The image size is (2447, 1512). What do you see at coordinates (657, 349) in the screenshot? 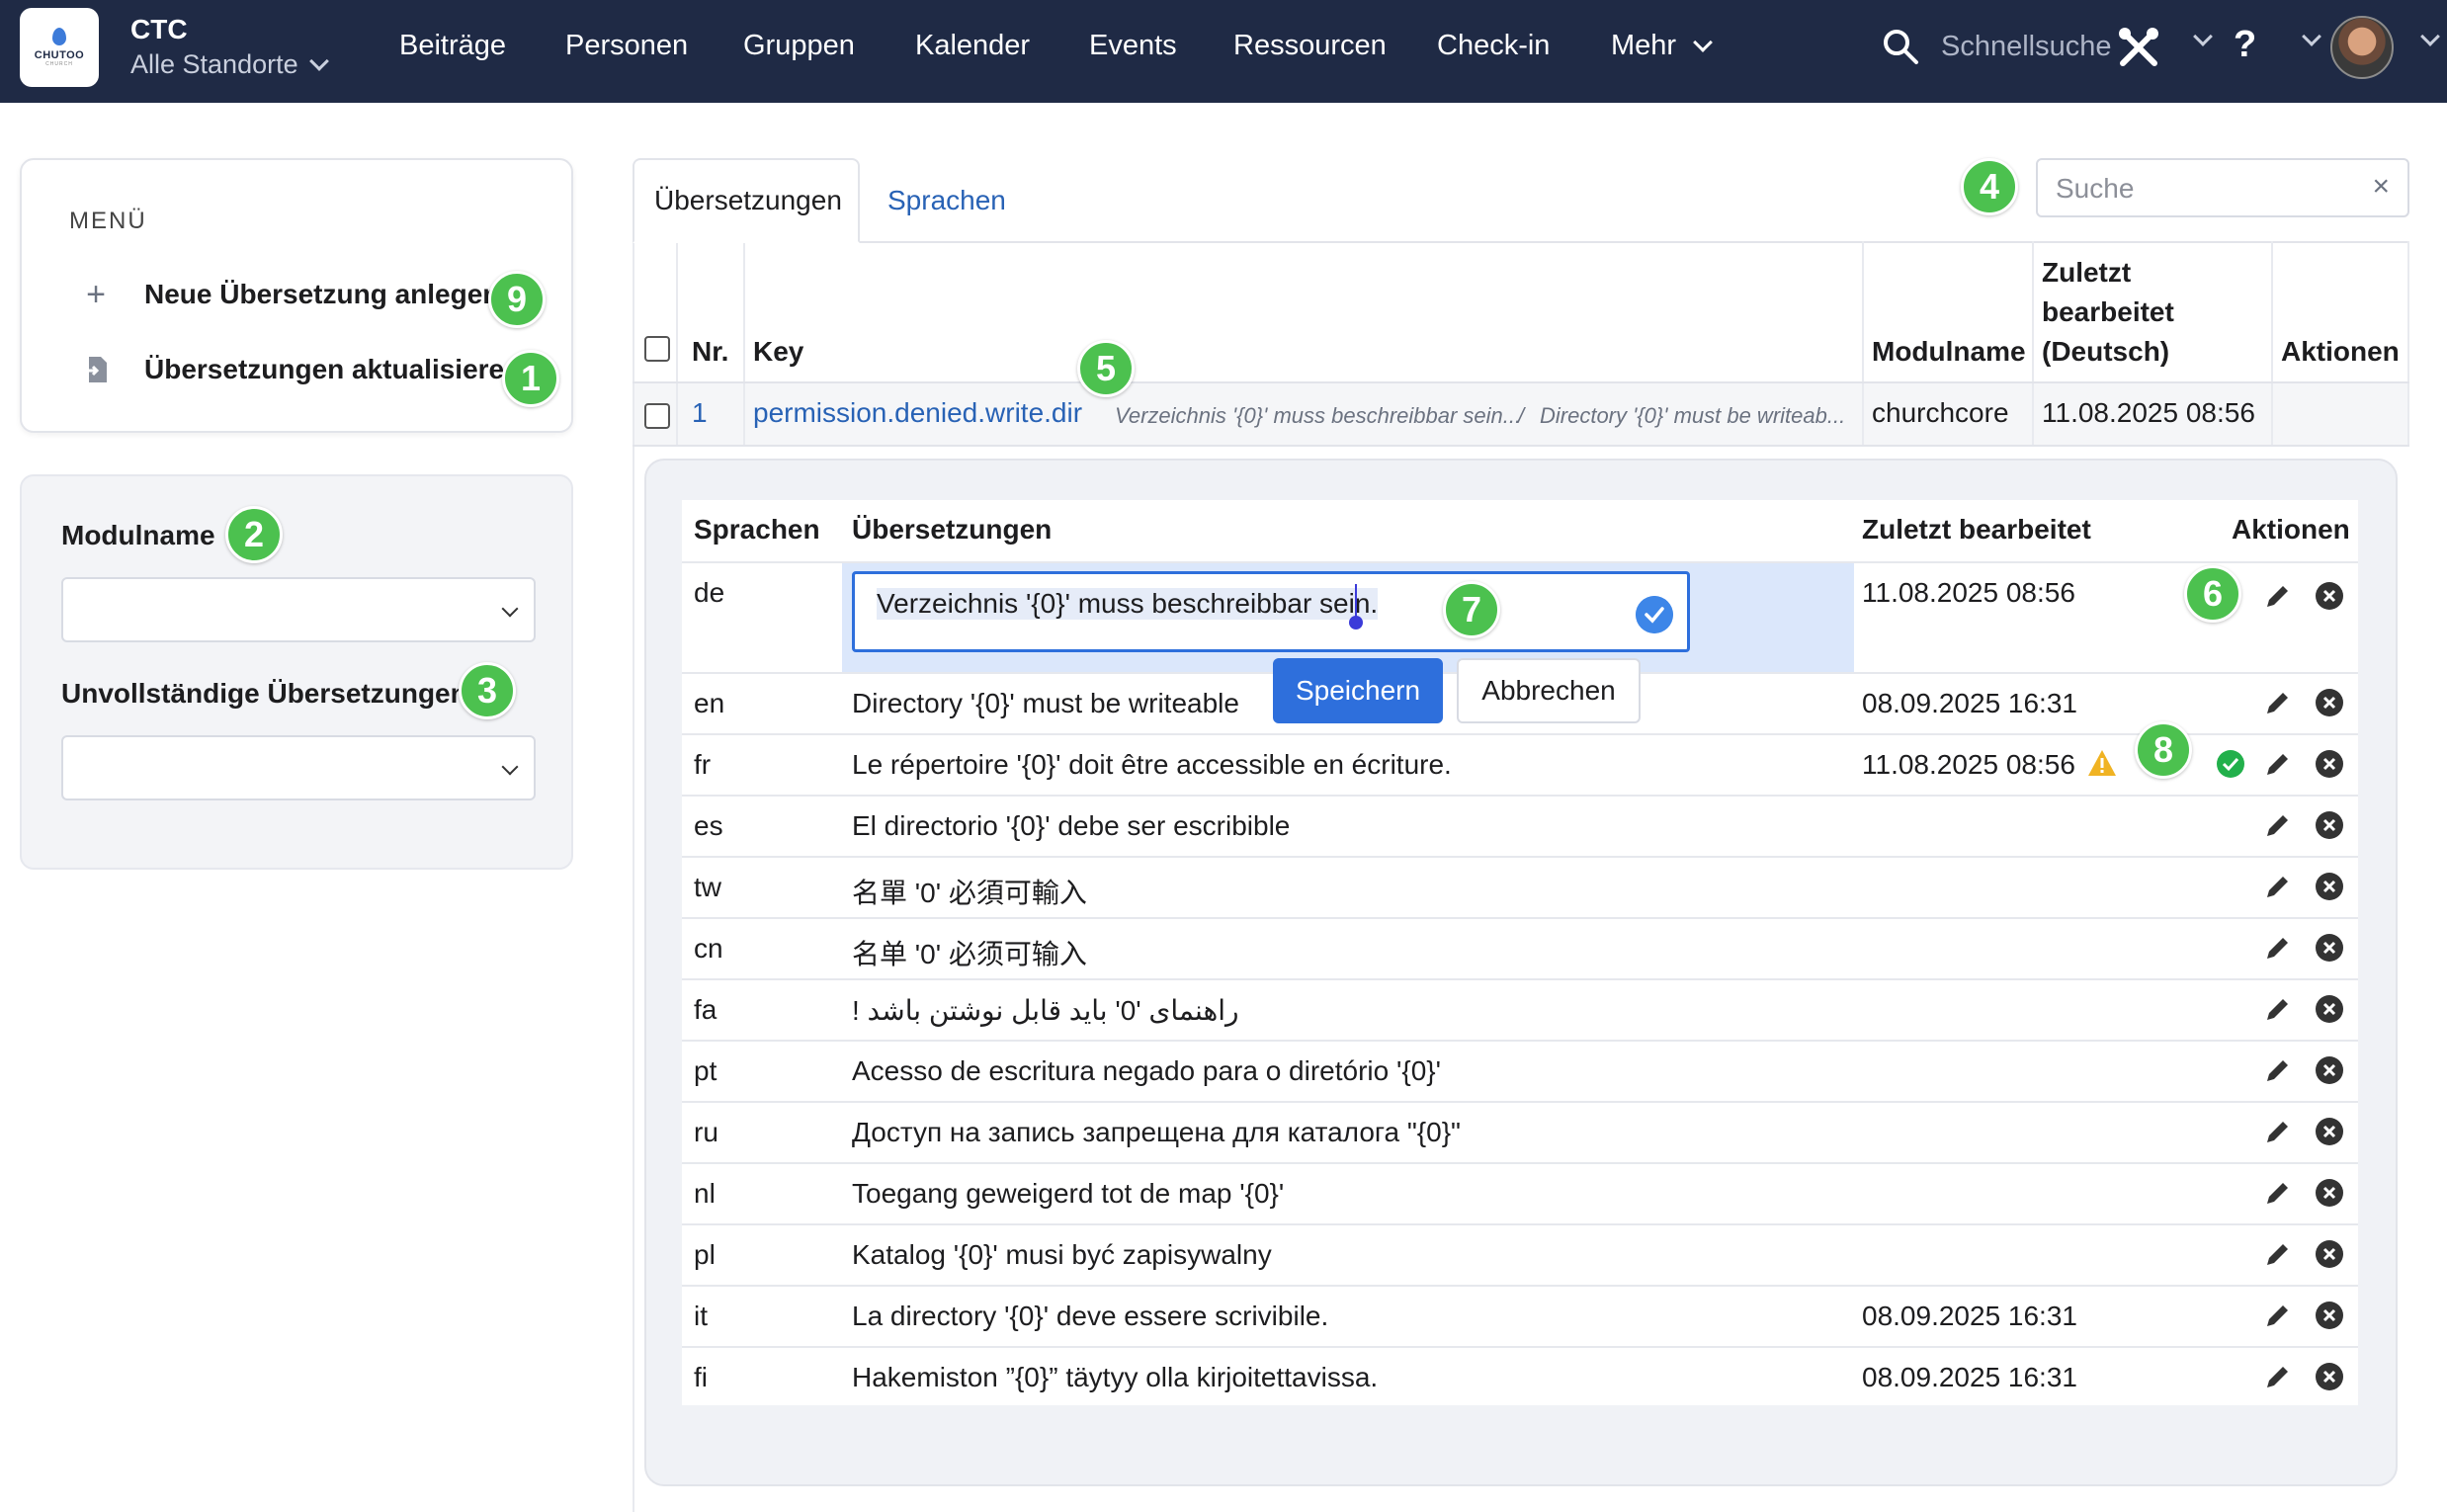
I see `select-all-checkbox` at bounding box center [657, 349].